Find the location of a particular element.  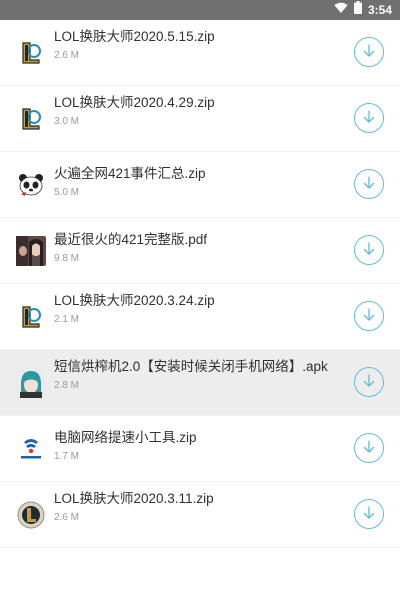

file-info: 火遍全网421事件汇总.zip 5.0 M is located at coordinates (201, 181).